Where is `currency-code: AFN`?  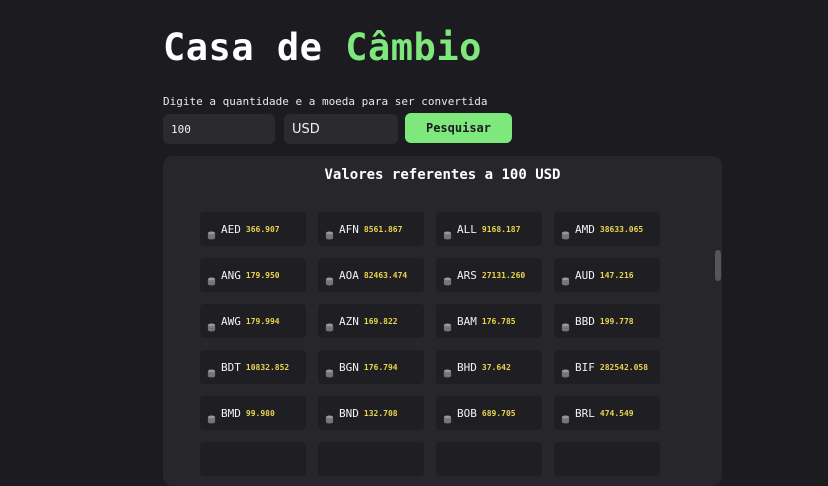 currency-code: AFN is located at coordinates (349, 229).